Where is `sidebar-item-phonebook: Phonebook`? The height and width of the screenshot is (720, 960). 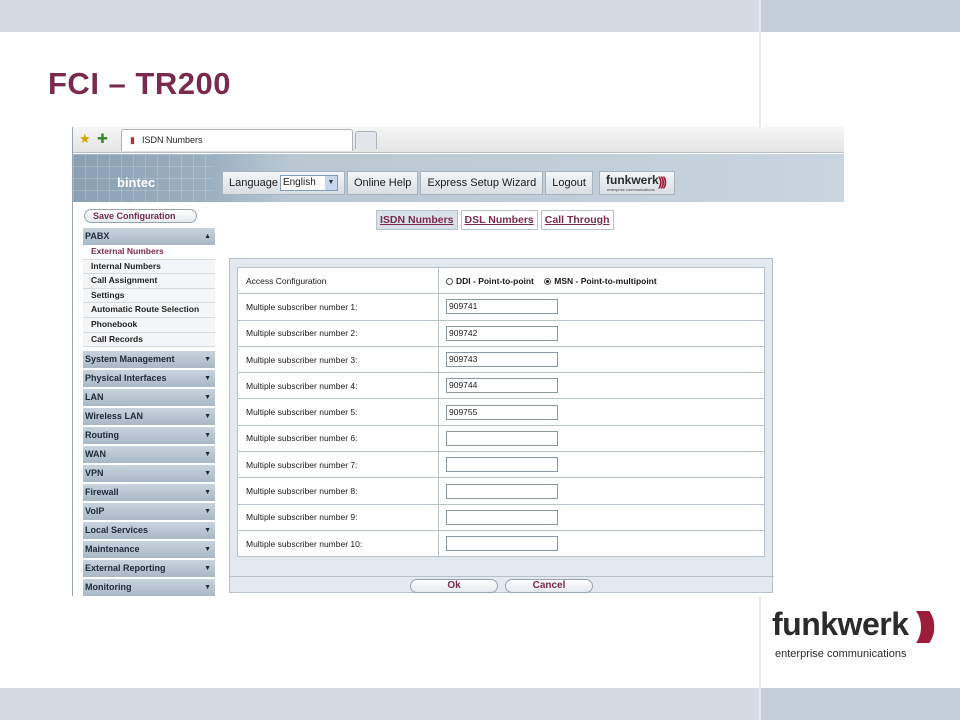 sidebar-item-phonebook: Phonebook is located at coordinates (149, 325).